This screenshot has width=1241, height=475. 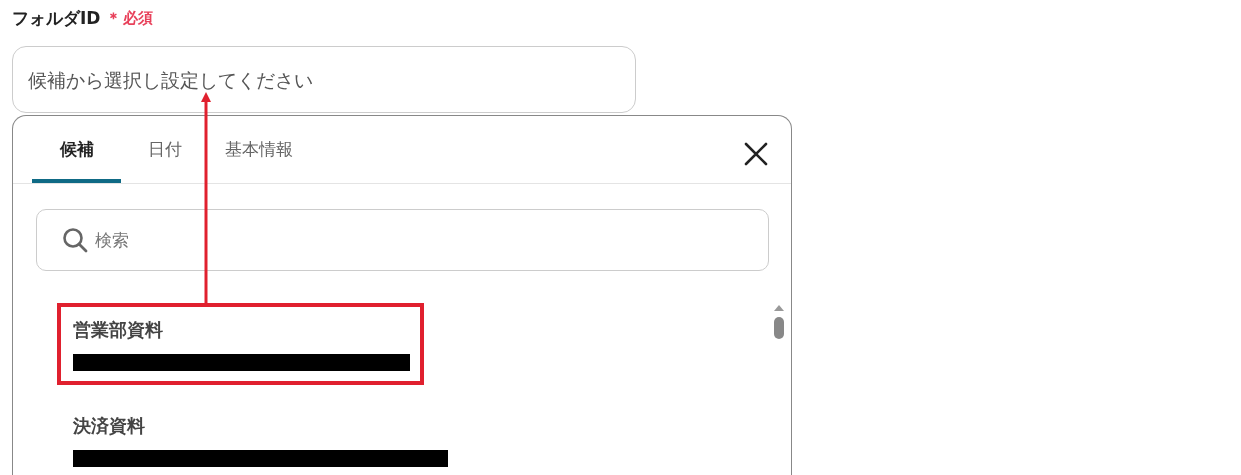 What do you see at coordinates (114, 18) in the screenshot?
I see `required-mark: ＊` at bounding box center [114, 18].